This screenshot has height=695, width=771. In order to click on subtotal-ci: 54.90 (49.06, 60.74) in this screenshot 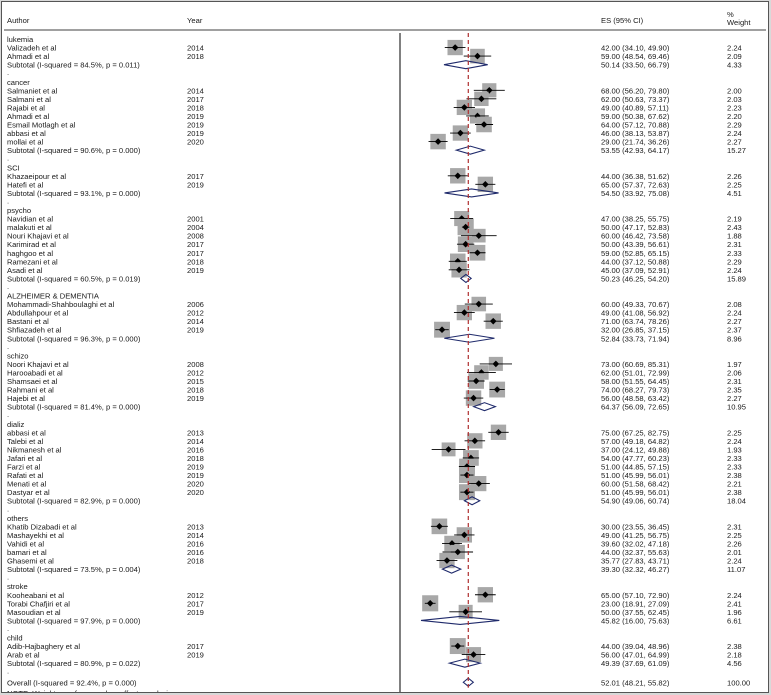, I will do `click(635, 501)`.